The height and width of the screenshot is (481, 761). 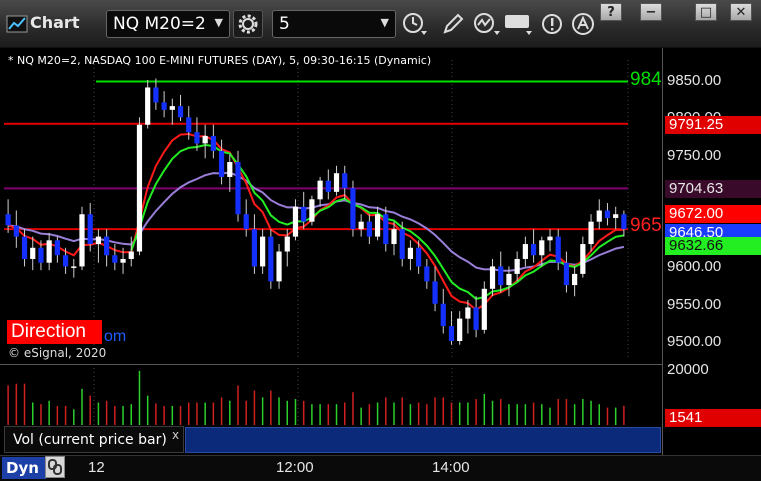 I want to click on volume-bars, so click(x=316, y=397).